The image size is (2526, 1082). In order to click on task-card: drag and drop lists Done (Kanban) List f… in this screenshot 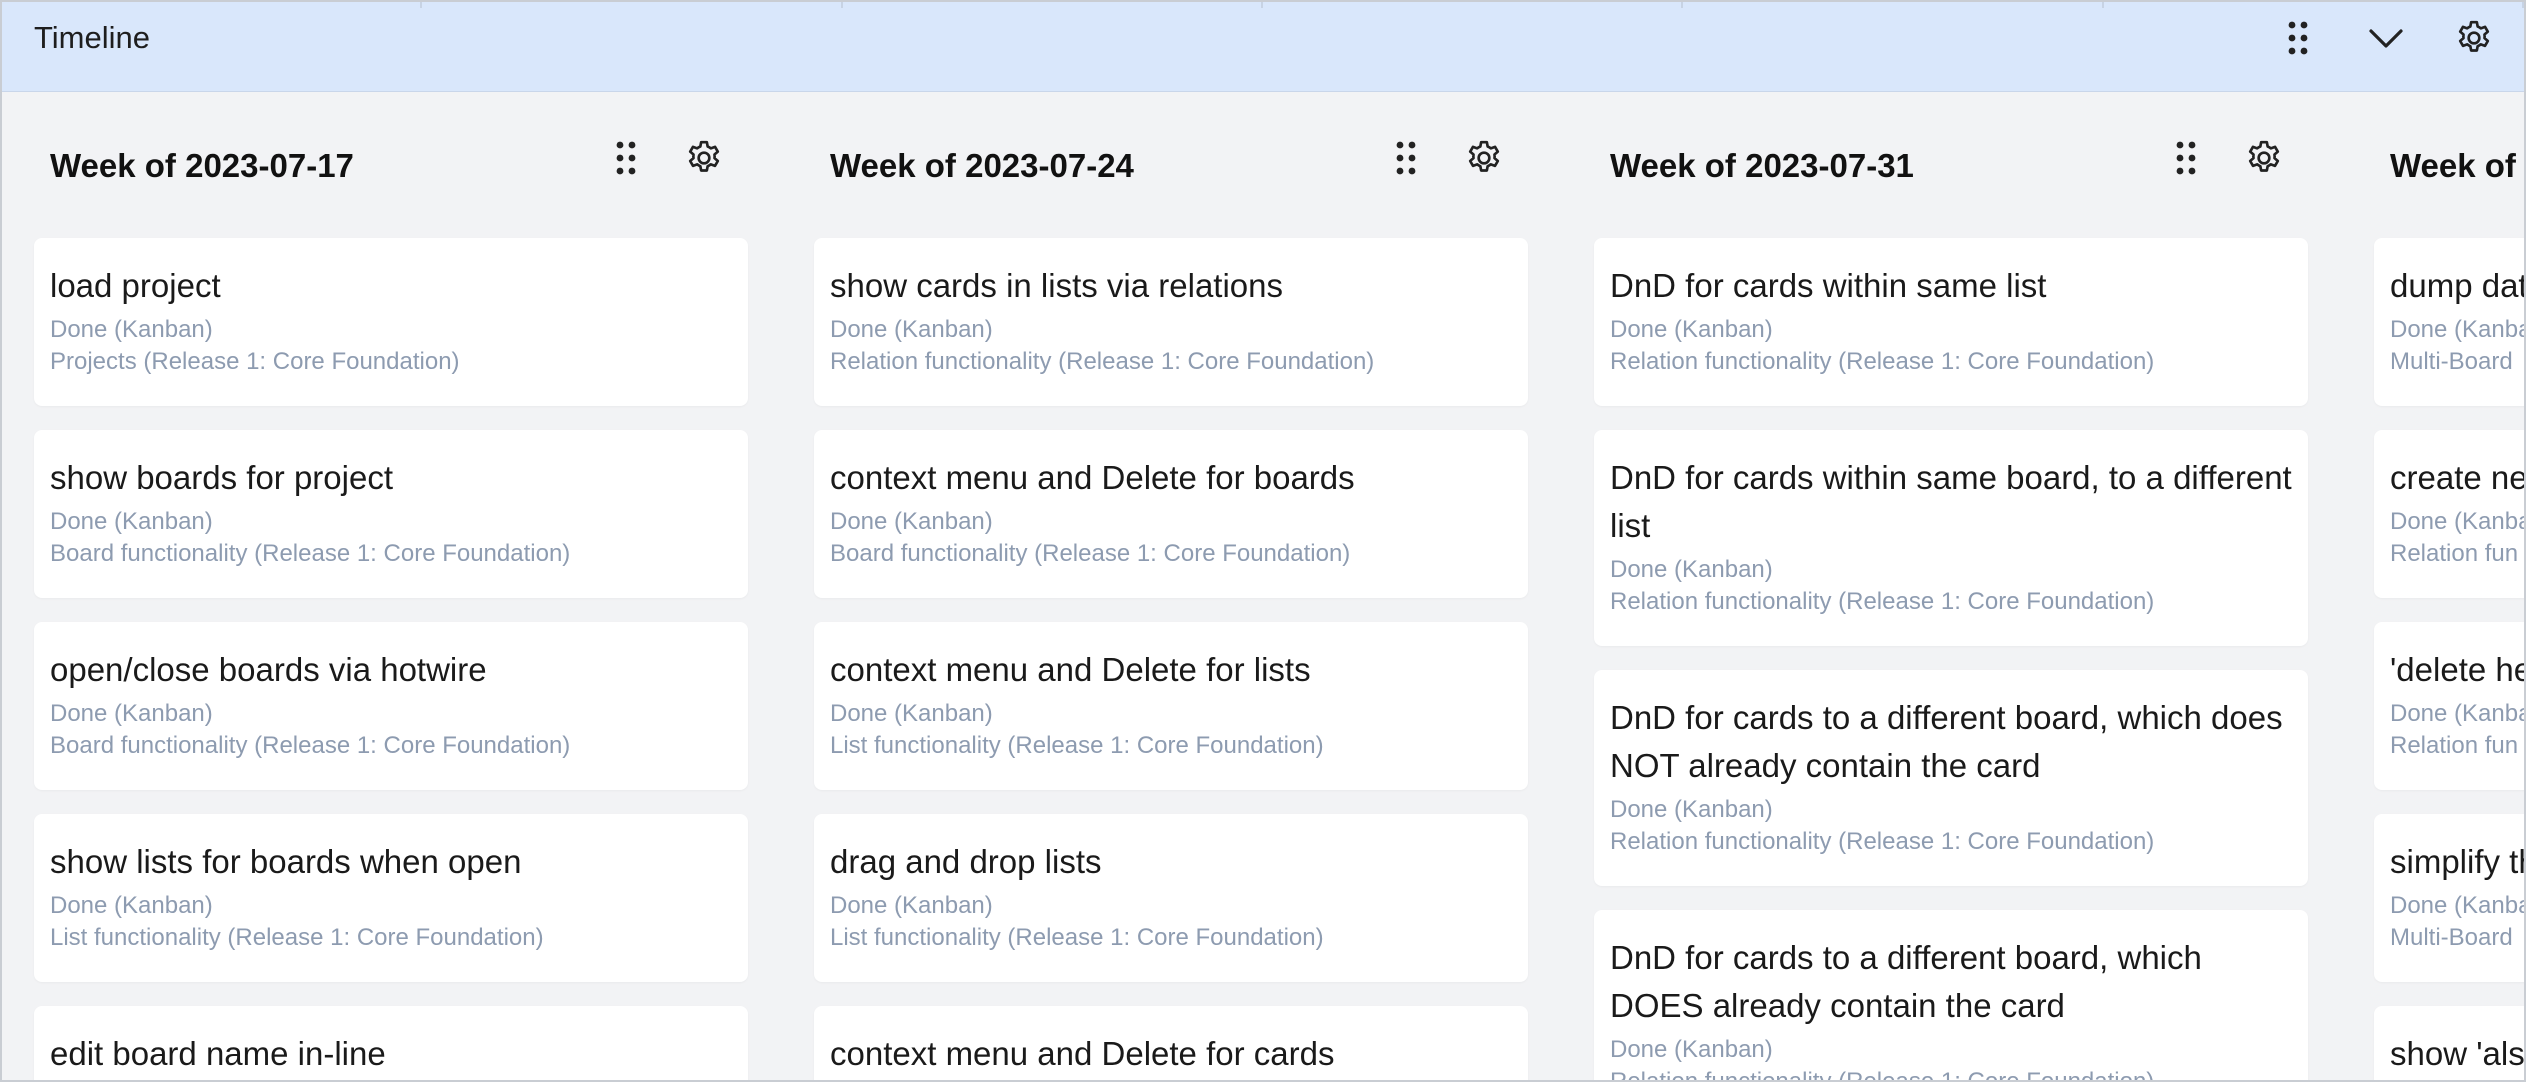, I will do `click(1171, 898)`.